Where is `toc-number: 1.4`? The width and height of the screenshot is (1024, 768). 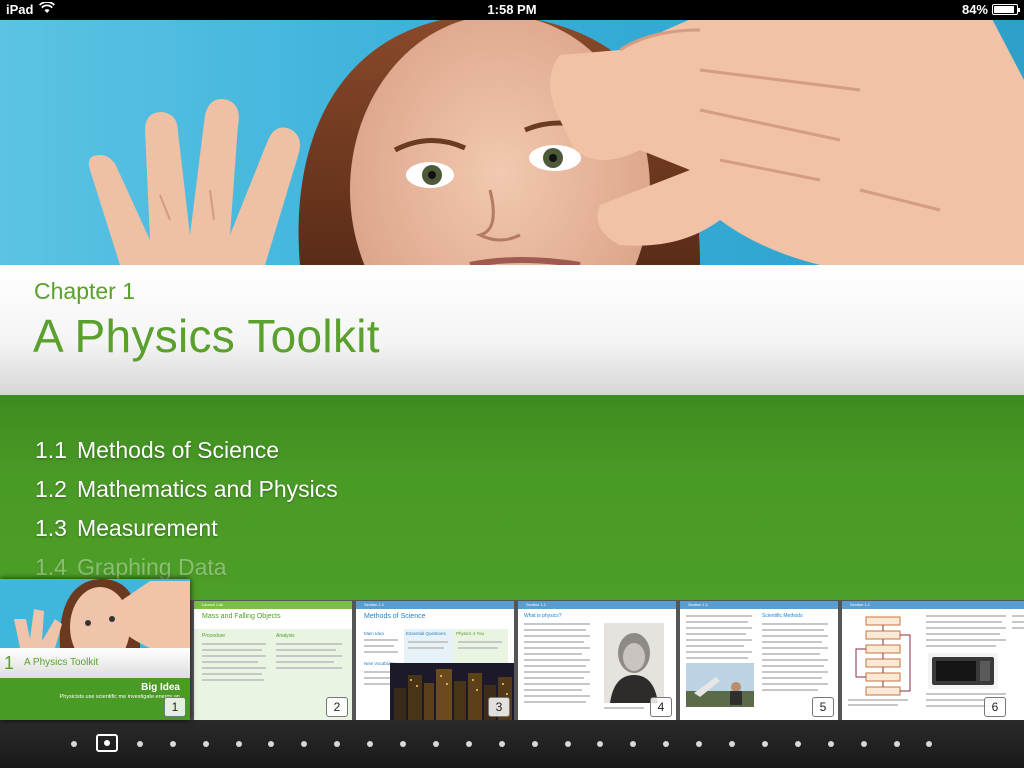
toc-number: 1.4 is located at coordinates (51, 567).